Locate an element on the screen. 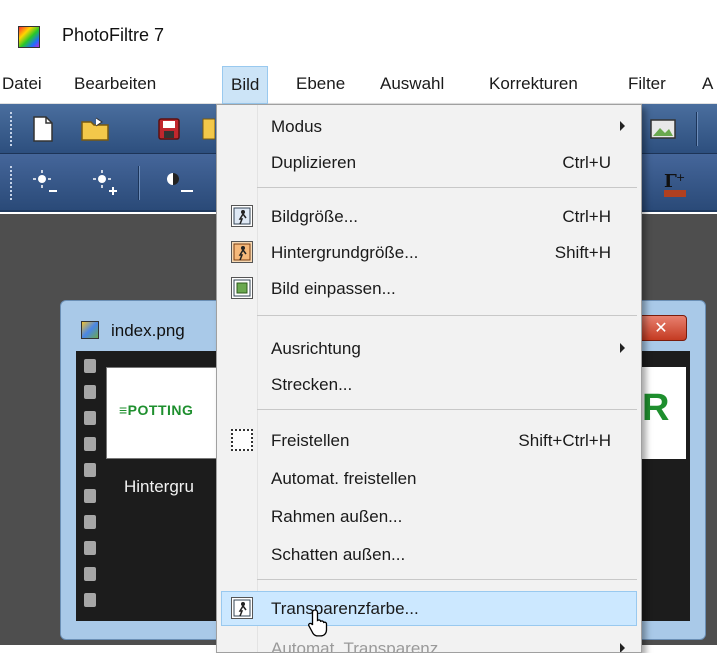 The height and width of the screenshot is (653, 717). menu-item-shortcut: Ctrl+U is located at coordinates (586, 162).